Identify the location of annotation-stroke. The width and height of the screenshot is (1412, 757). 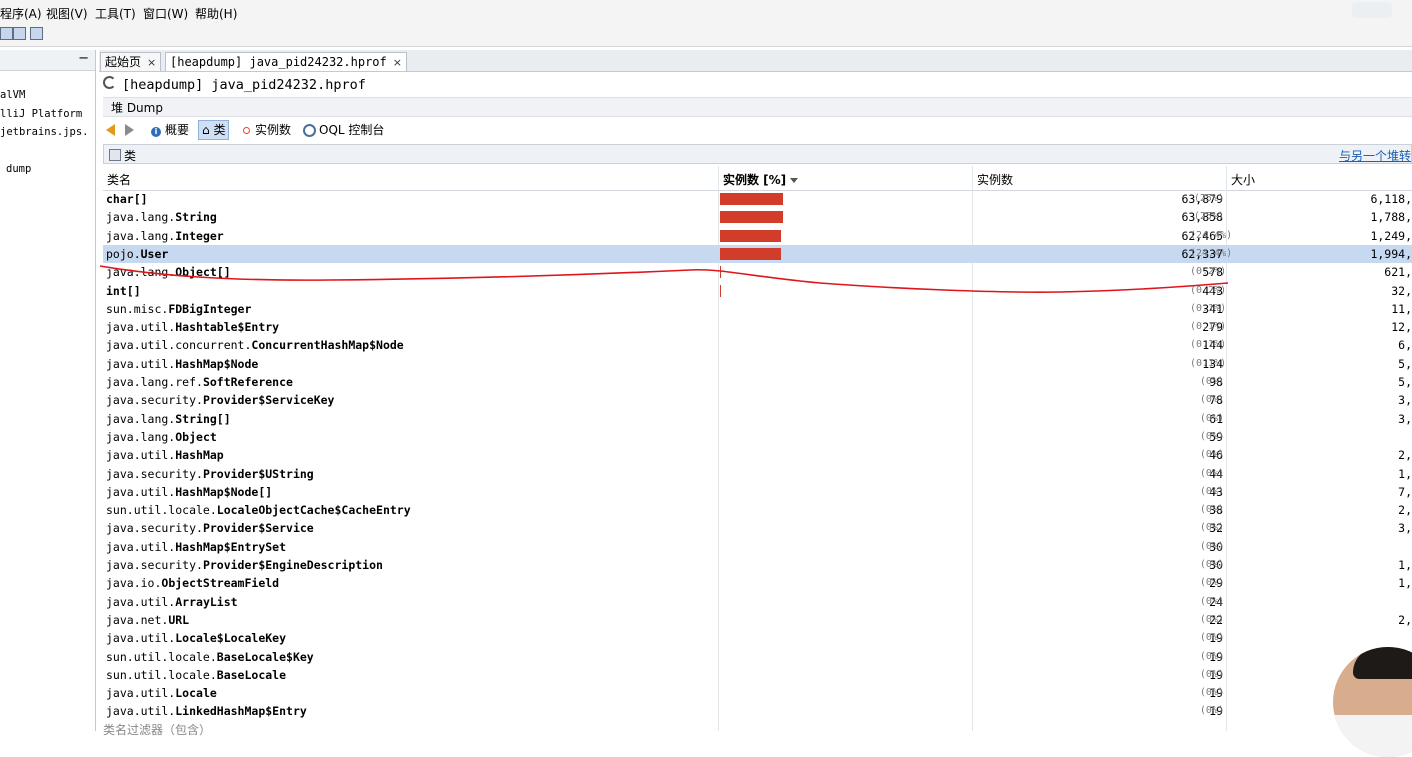
(664, 279).